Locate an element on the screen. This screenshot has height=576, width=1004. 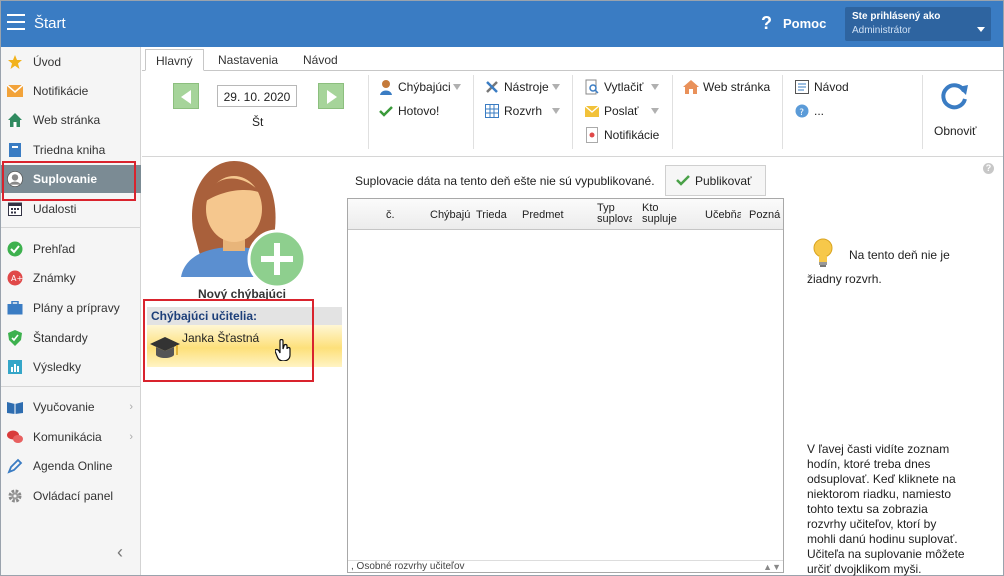
send-dropdown-icon is located at coordinates (655, 111).